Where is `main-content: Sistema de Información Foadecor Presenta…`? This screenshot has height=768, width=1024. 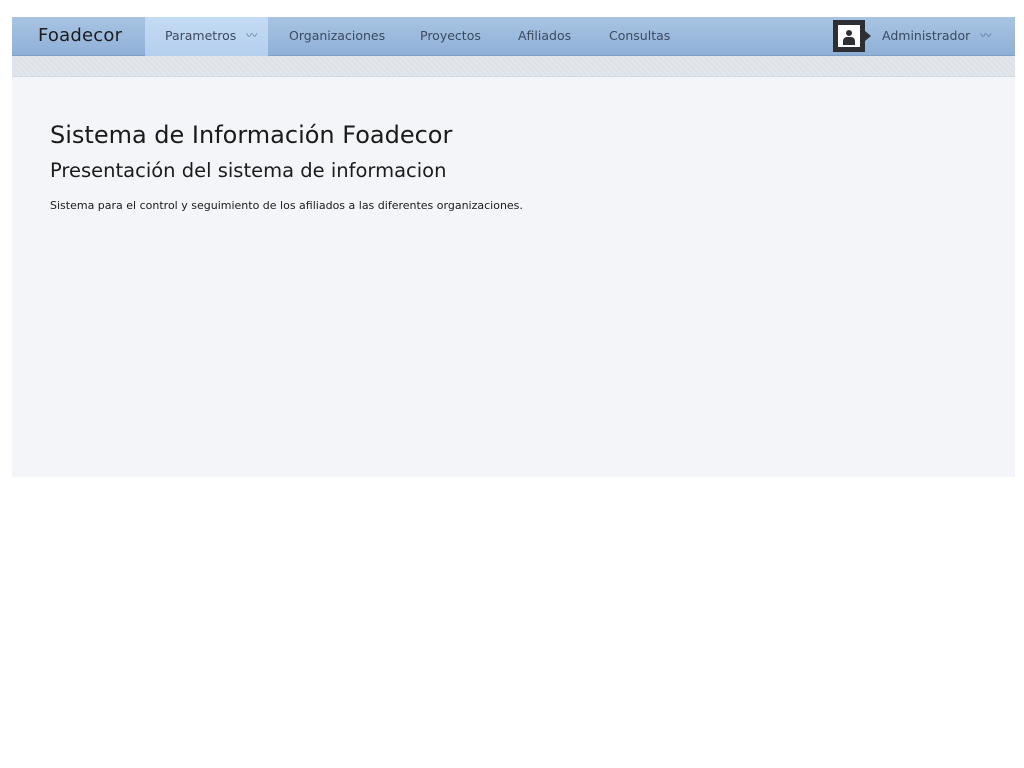
main-content: Sistema de Información Foadecor Presenta… is located at coordinates (286, 166).